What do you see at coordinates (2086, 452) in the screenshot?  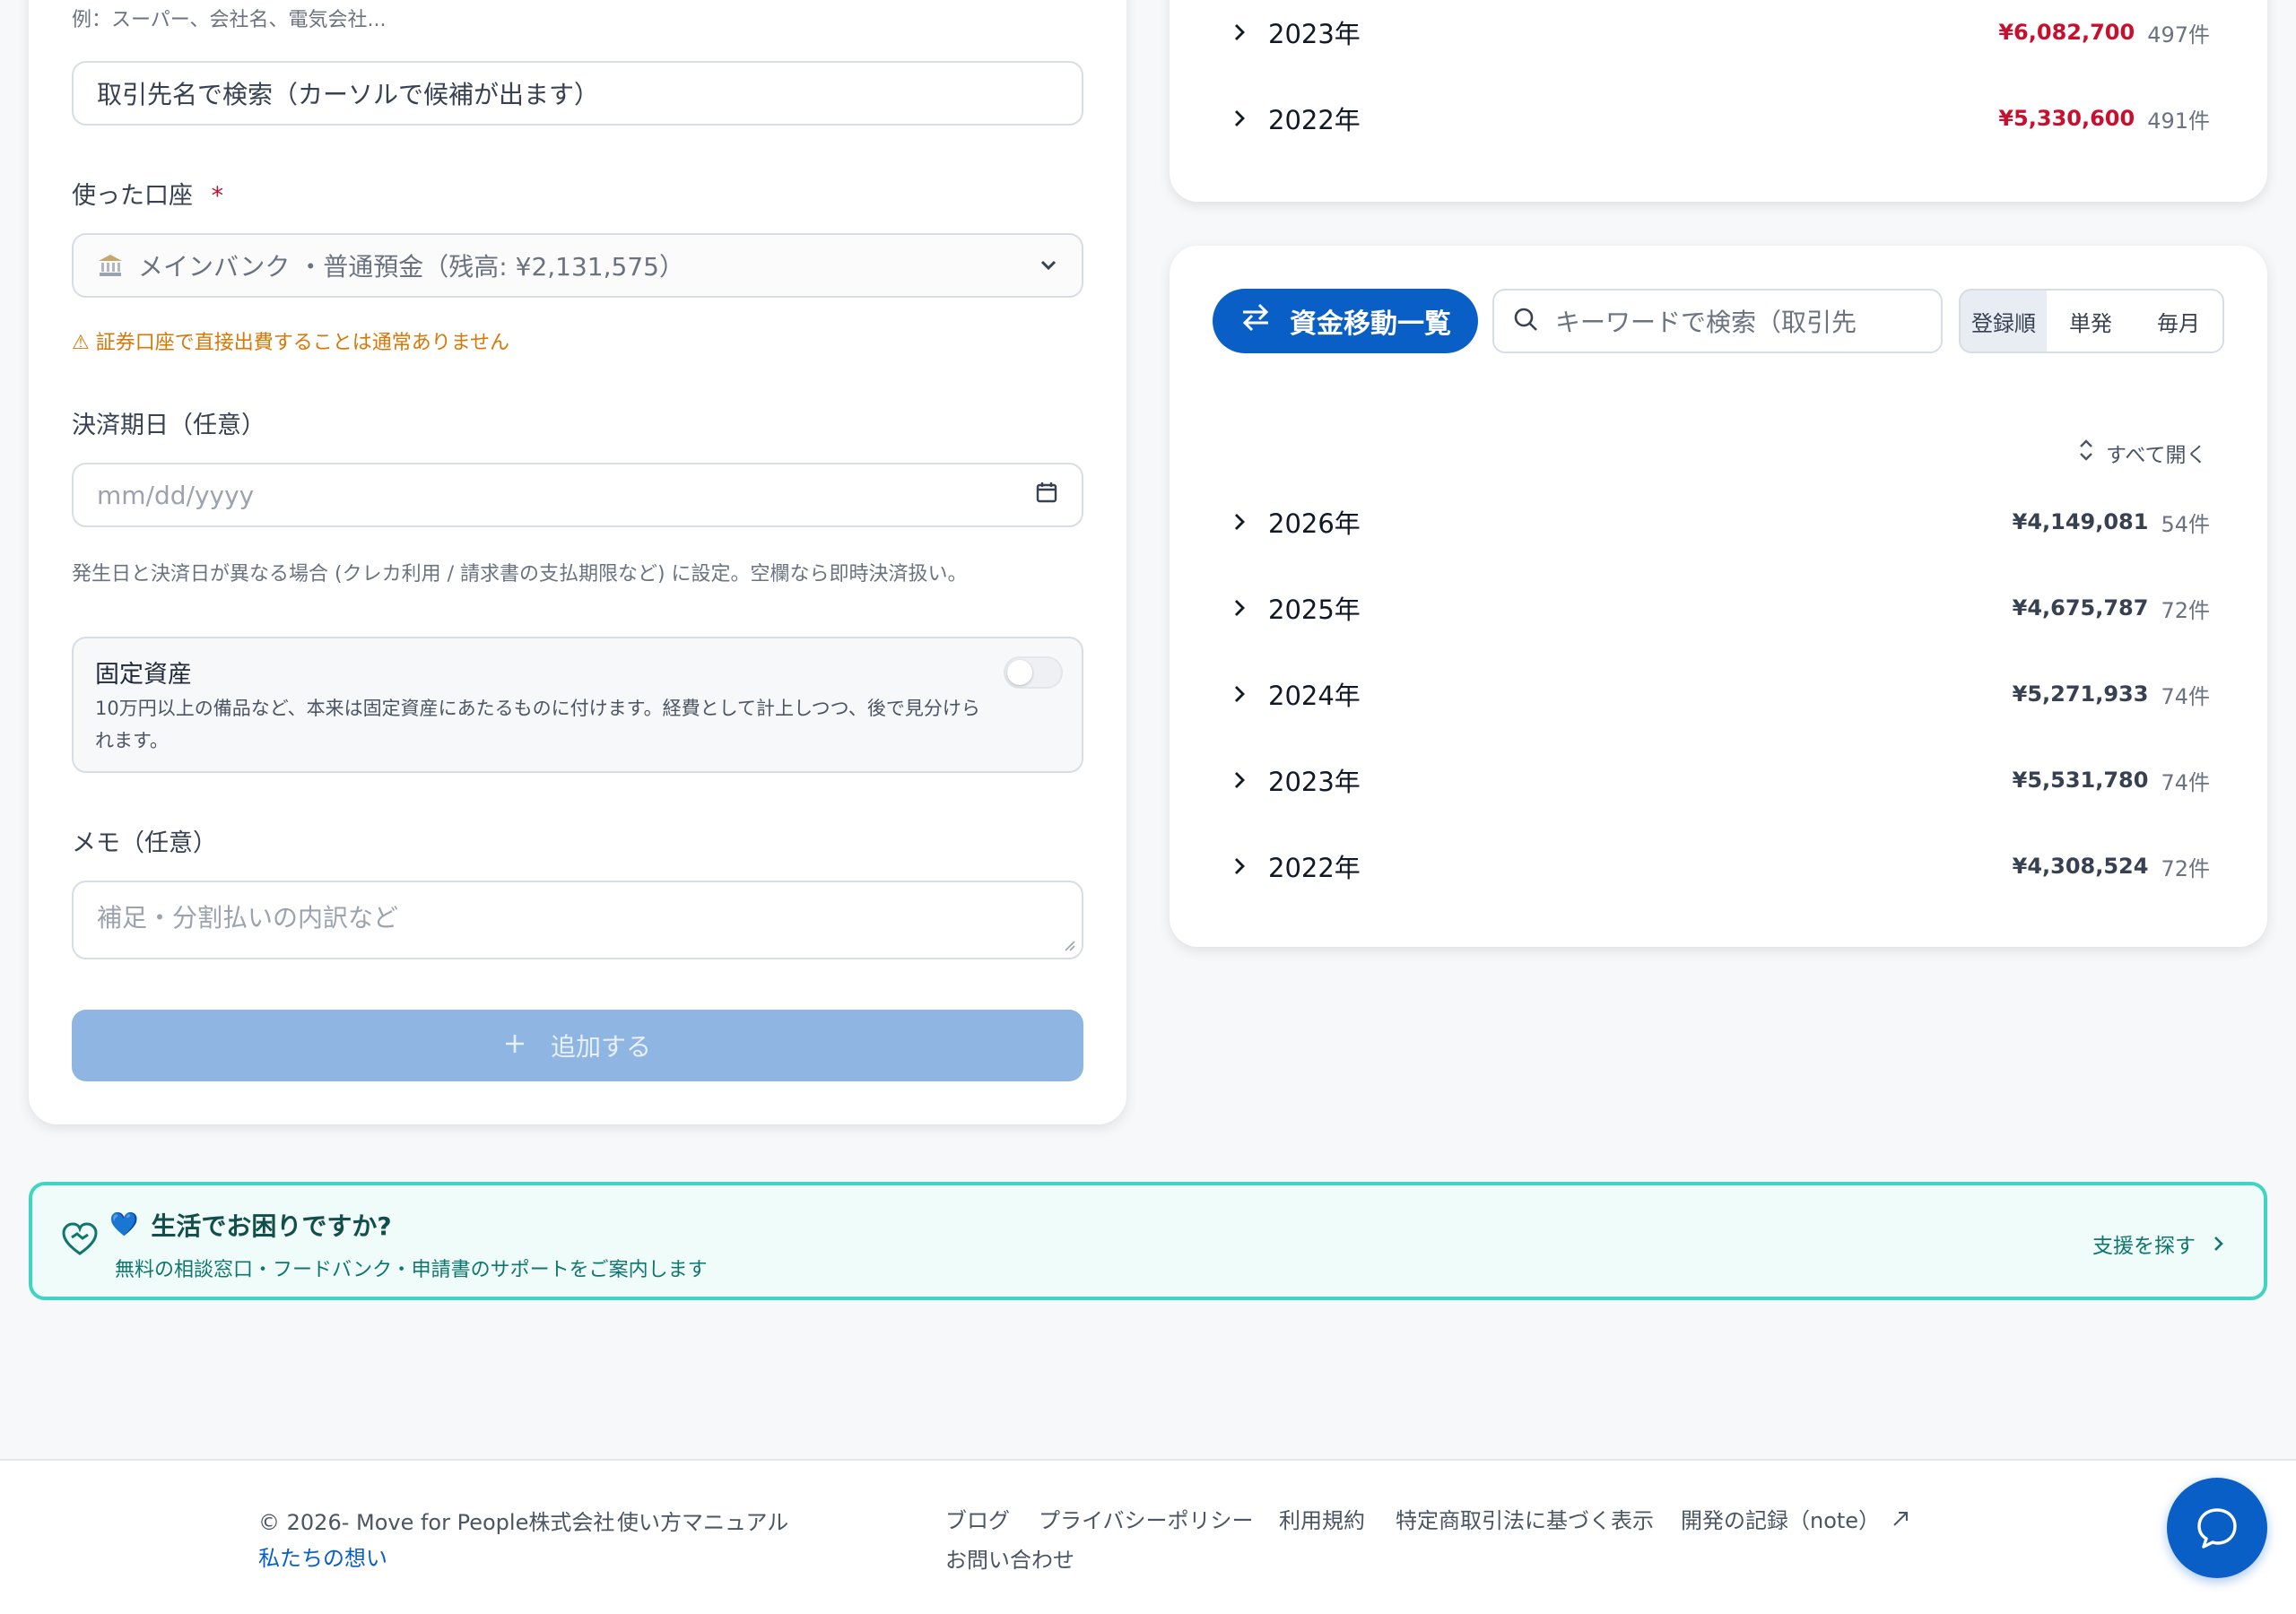 I see `expand-collapse-icon` at bounding box center [2086, 452].